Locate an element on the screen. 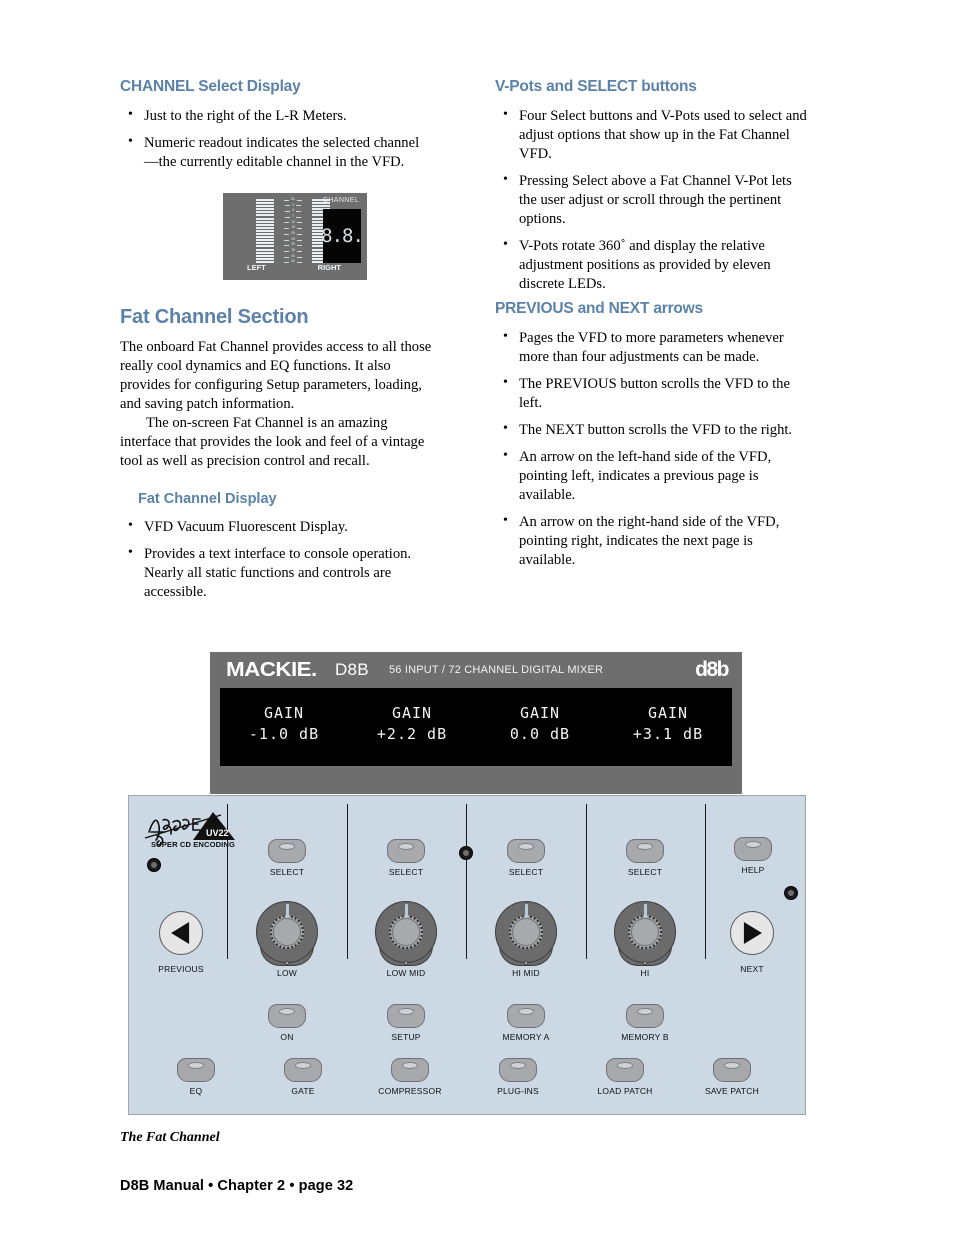 This screenshot has width=954, height=1235. meter-scale-tick: 25 is located at coordinates (292, 238).